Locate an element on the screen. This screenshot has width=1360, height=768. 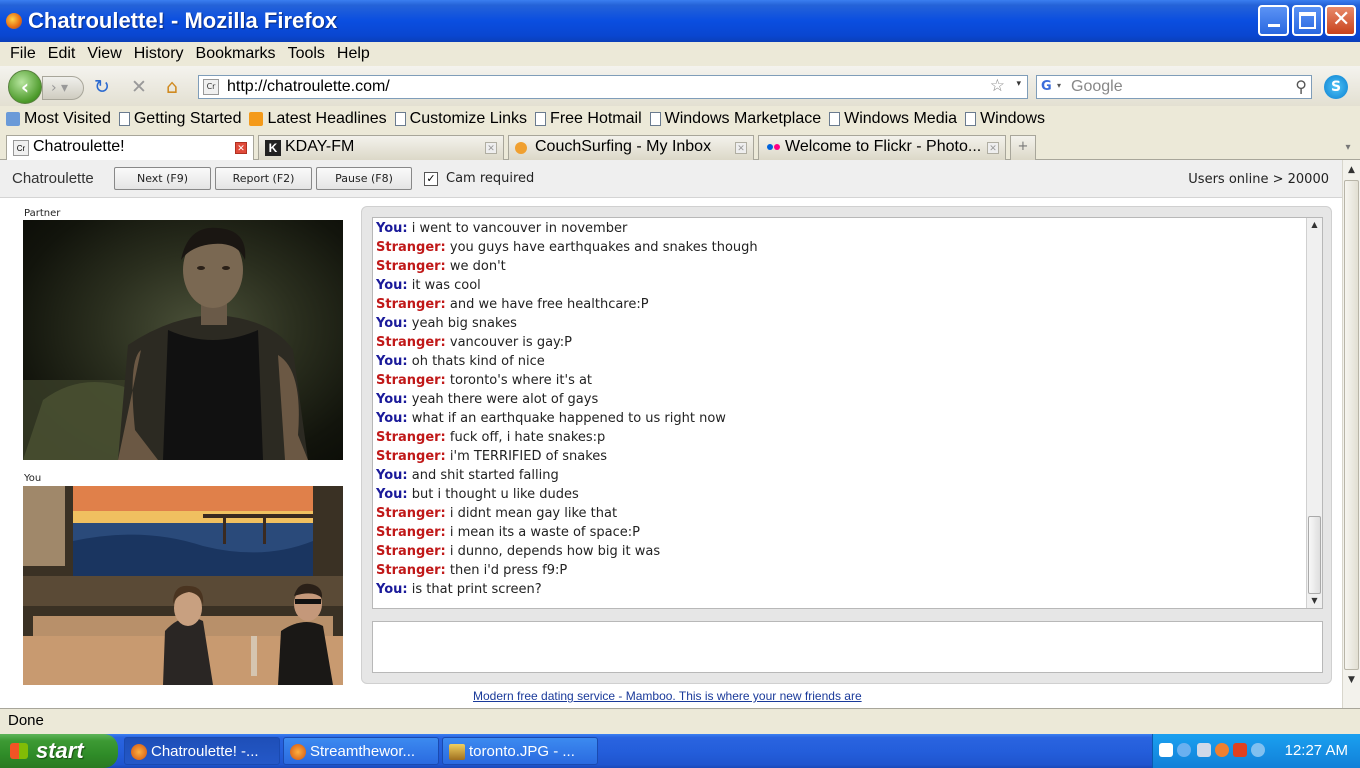
kday-favicon: K is located at coordinates (273, 148).